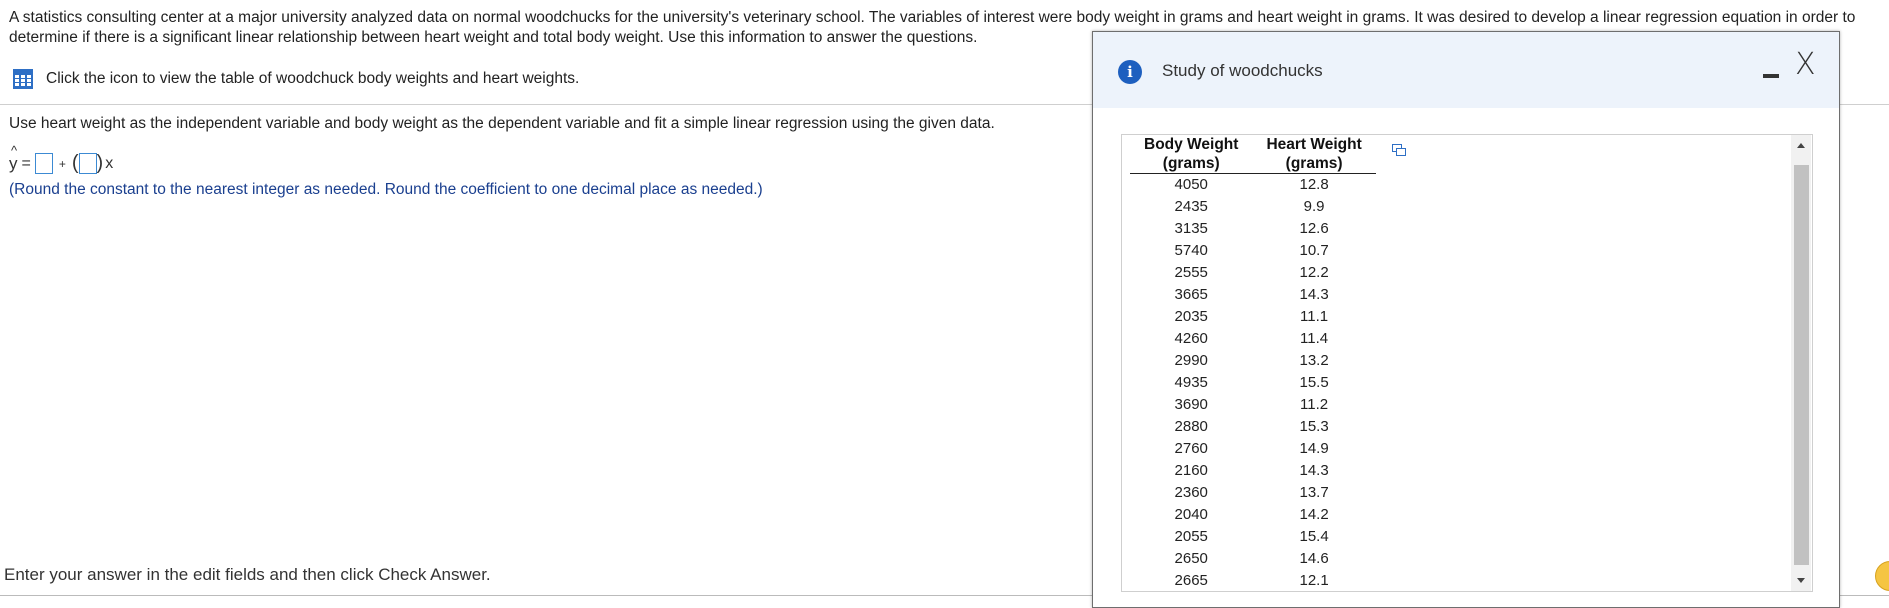 This screenshot has width=1889, height=608. I want to click on info-icon: i, so click(1130, 72).